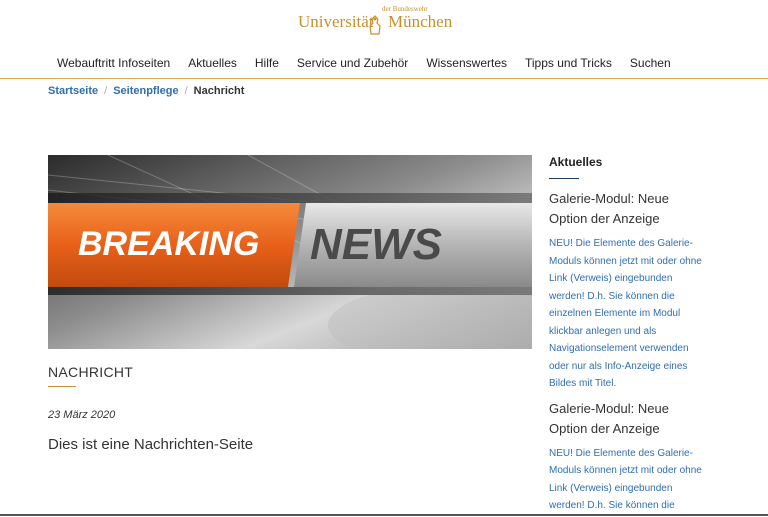 Image resolution: width=768 pixels, height=517 pixels. I want to click on article-date: 23 März 2020, so click(82, 415).